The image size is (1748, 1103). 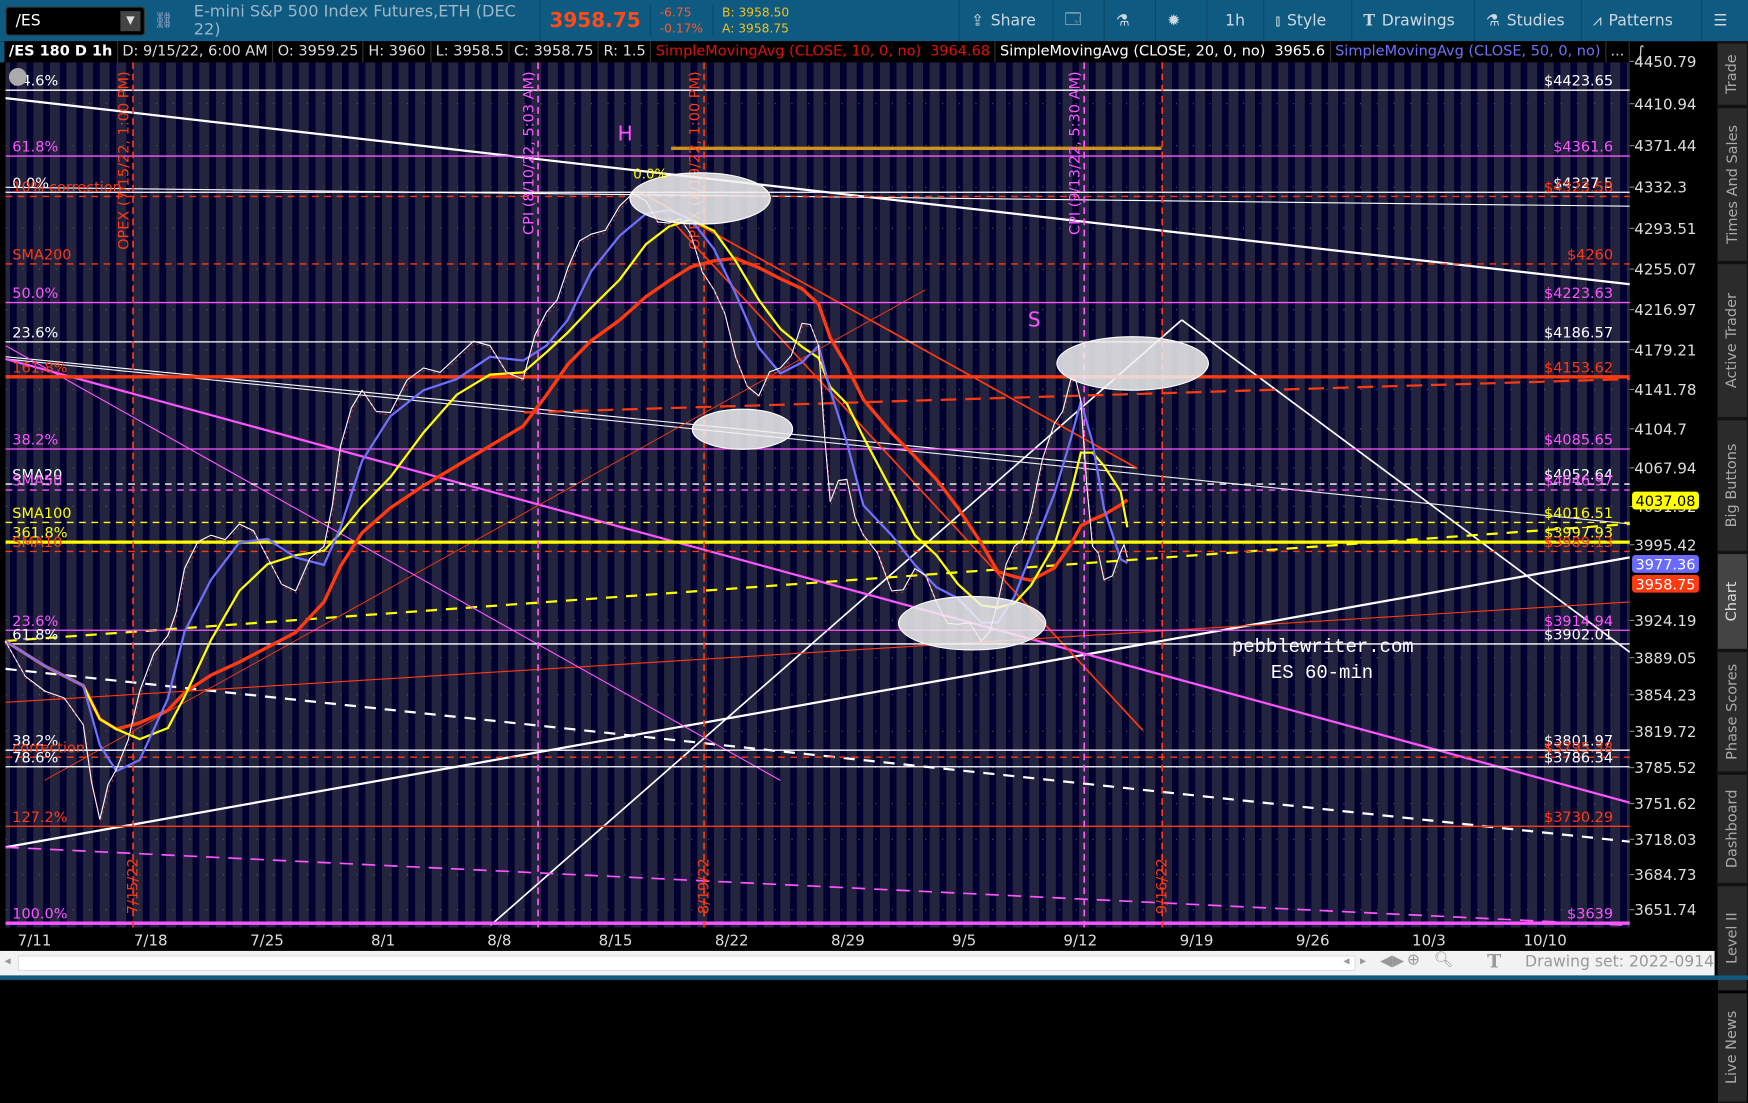 I want to click on annotation-h: H, so click(x=625, y=133).